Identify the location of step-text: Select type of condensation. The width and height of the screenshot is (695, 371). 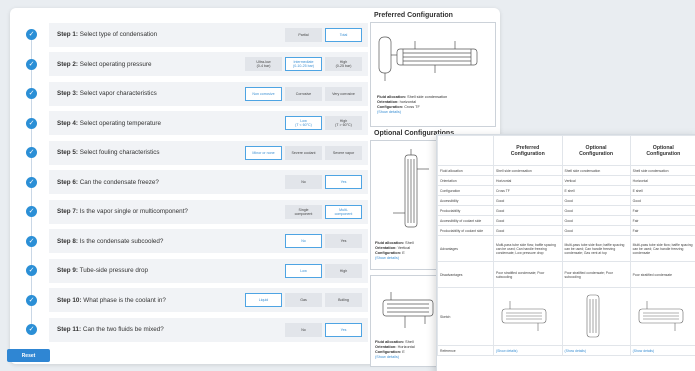
(118, 35).